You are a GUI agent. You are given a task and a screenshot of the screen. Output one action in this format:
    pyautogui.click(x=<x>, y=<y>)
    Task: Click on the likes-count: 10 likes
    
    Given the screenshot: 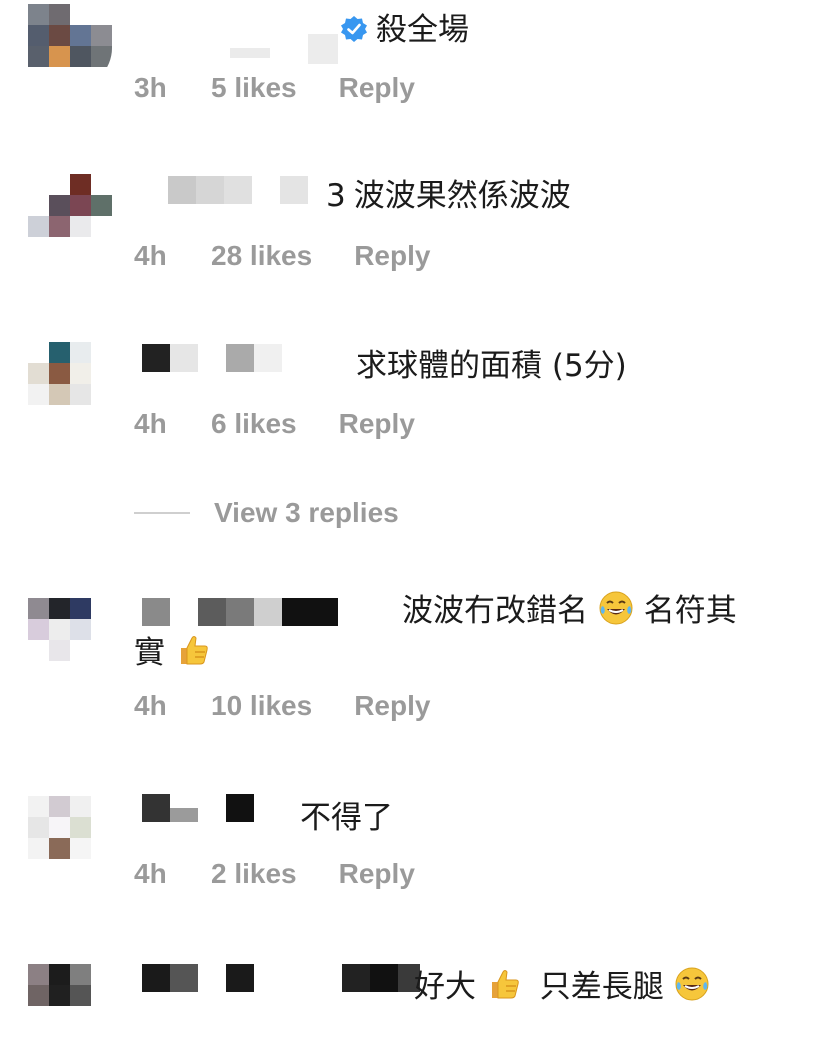 What is the action you would take?
    pyautogui.click(x=261, y=706)
    